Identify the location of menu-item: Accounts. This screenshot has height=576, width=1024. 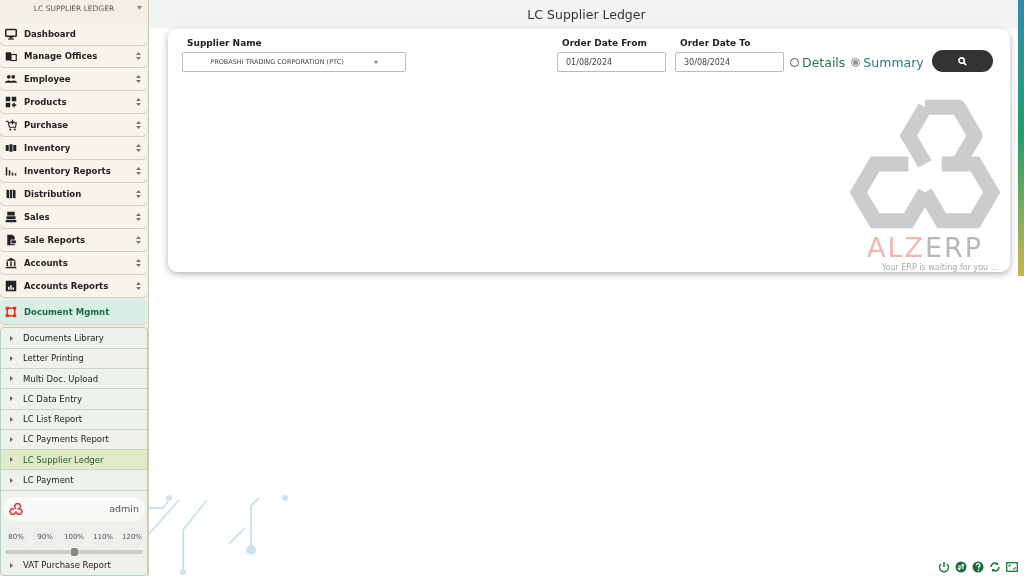
(73, 263).